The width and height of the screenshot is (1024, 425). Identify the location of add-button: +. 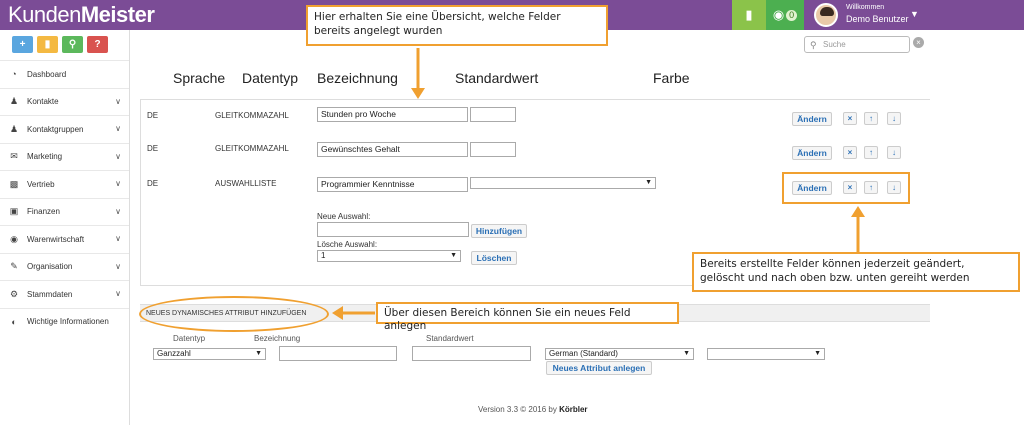
(22, 44).